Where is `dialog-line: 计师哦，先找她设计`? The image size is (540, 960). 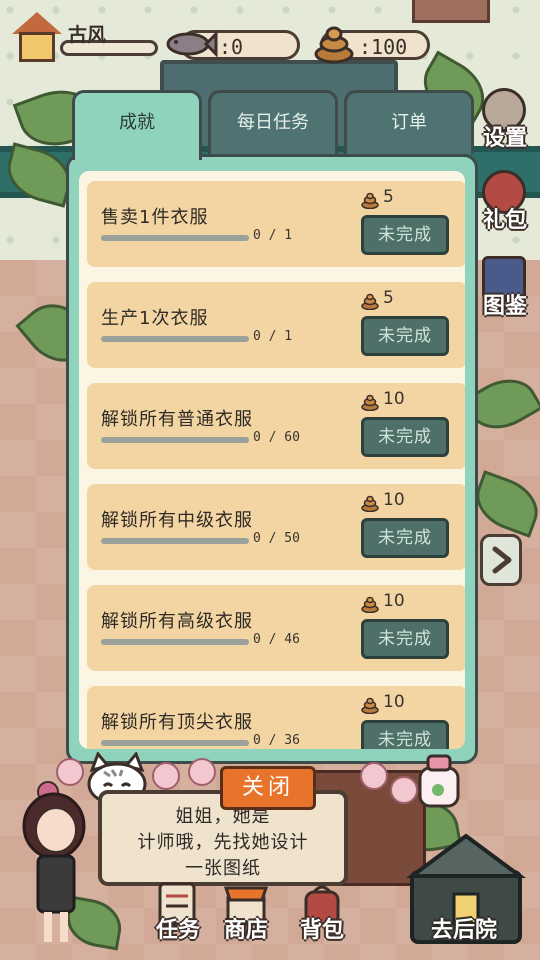 dialog-line: 计师哦，先找她设计 is located at coordinates (223, 842).